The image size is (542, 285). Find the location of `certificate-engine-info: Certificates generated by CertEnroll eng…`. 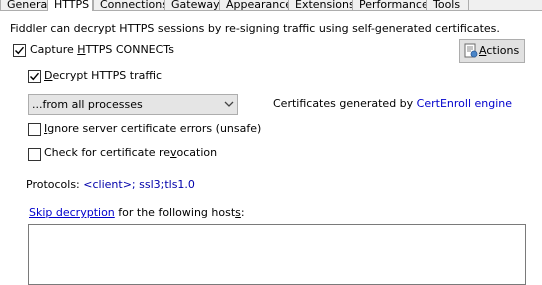

certificate-engine-info: Certificates generated by CertEnroll eng… is located at coordinates (393, 103).